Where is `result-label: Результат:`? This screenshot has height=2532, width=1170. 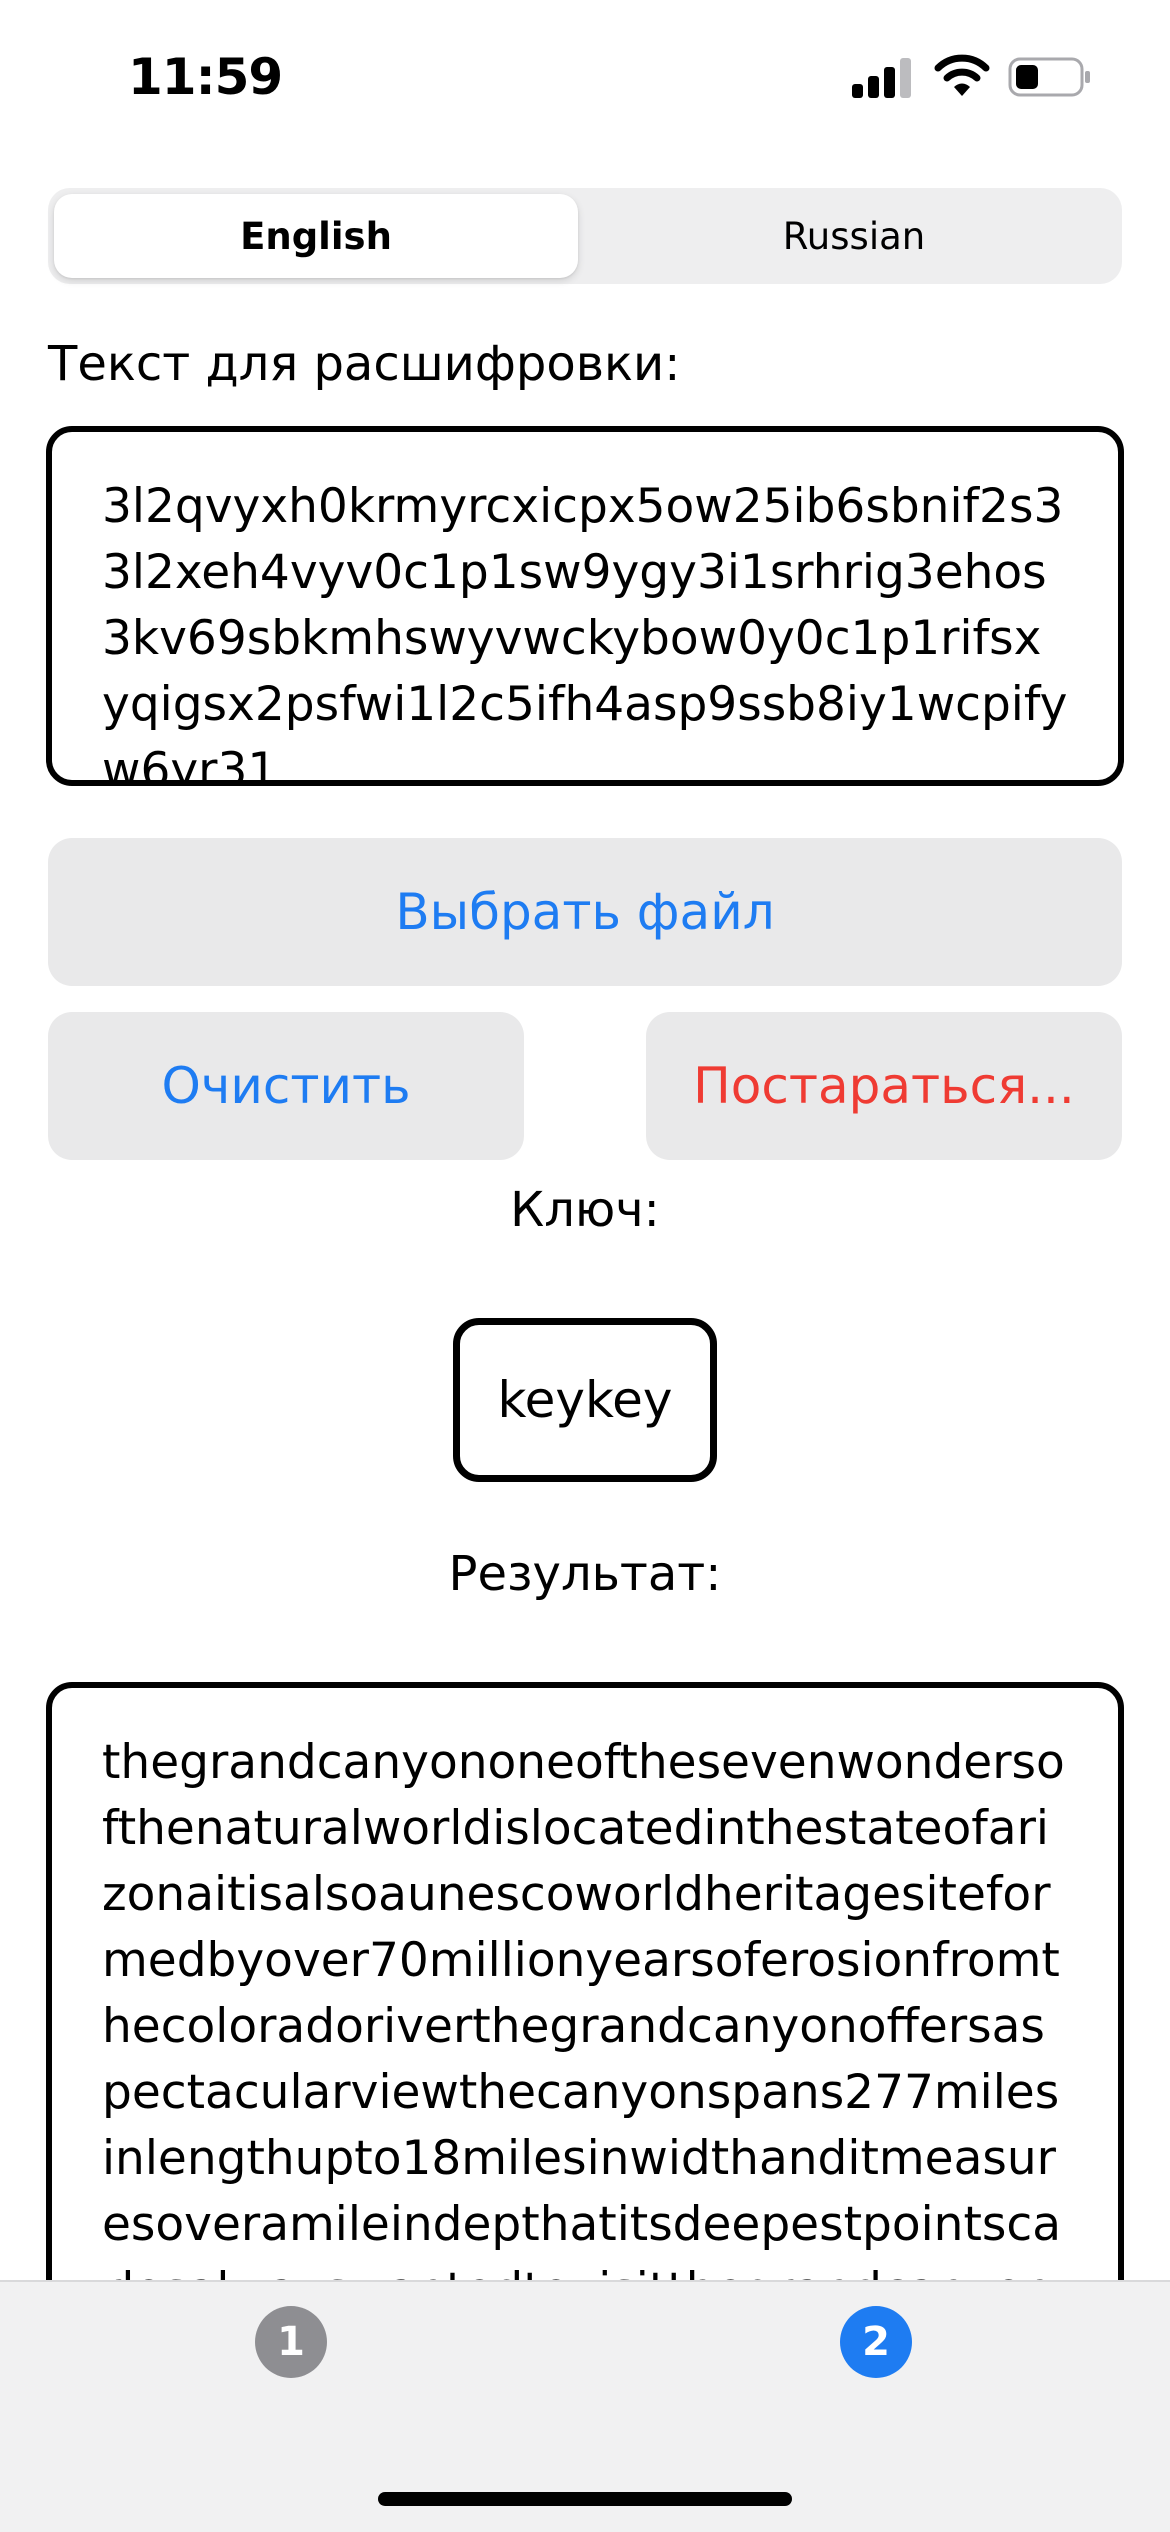 result-label: Результат: is located at coordinates (585, 1574).